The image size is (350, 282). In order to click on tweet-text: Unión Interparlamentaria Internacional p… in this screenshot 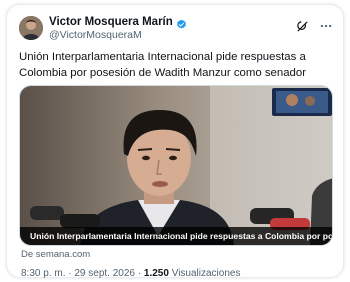, I will do `click(163, 65)`.